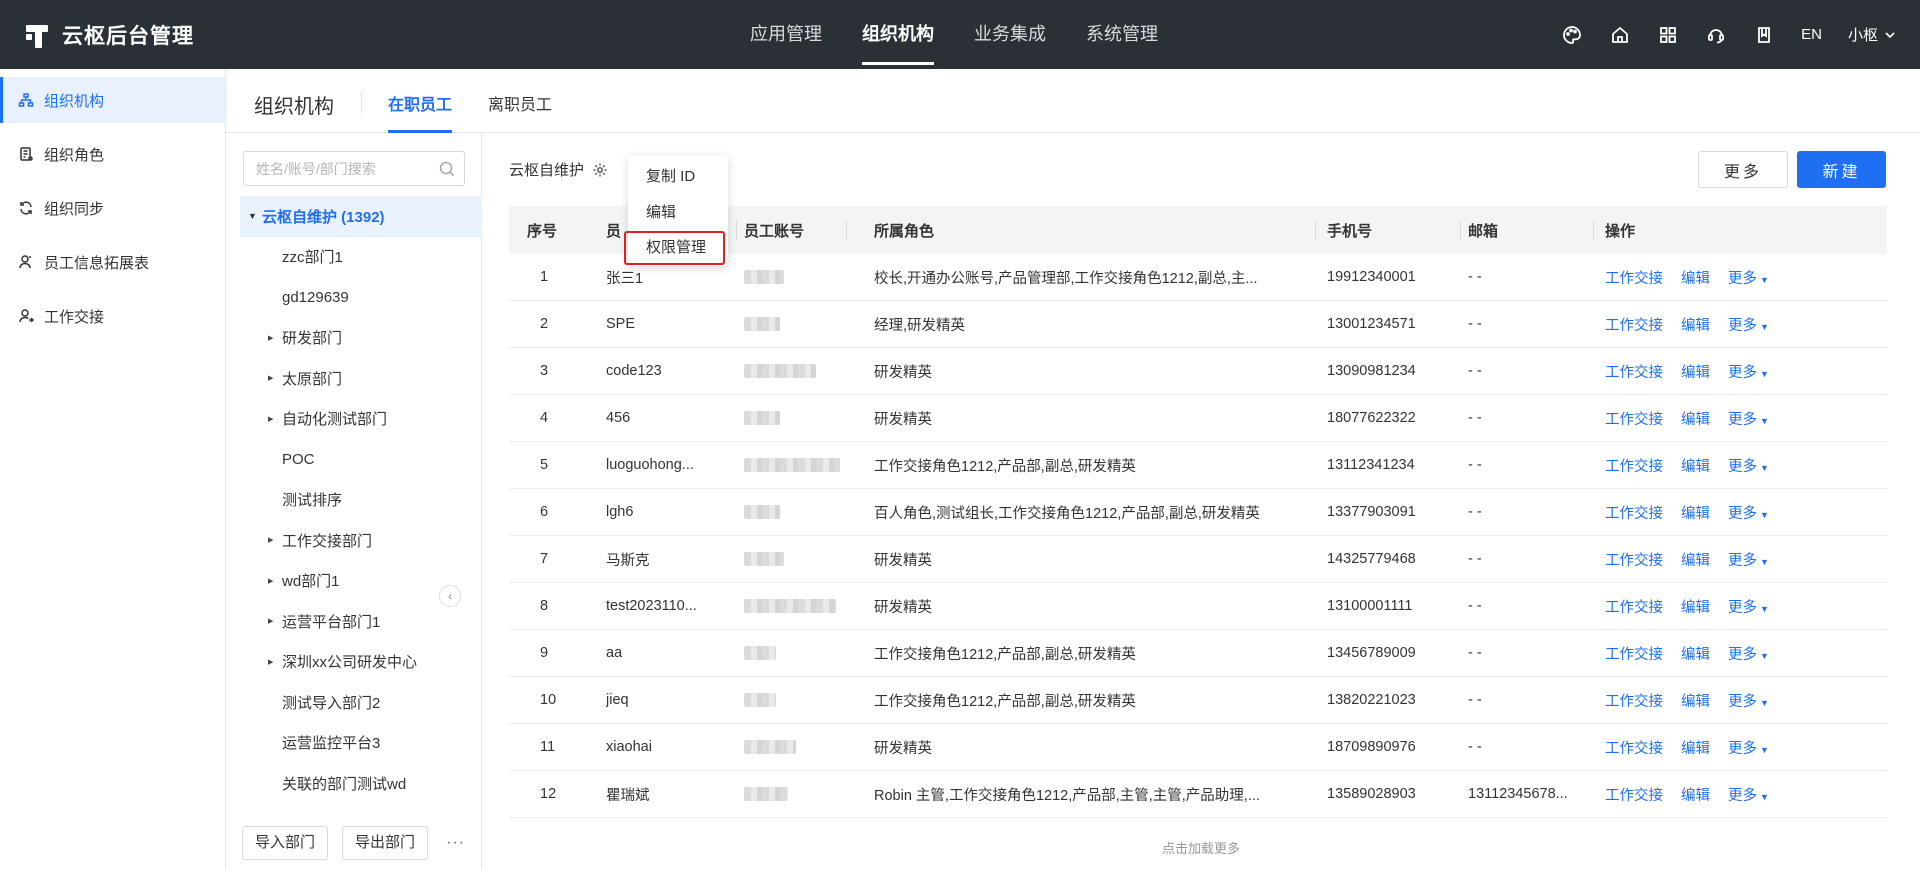 This screenshot has height=870, width=1920. Describe the element at coordinates (385, 843) in the screenshot. I see `export-department-button: 导出部门` at that location.